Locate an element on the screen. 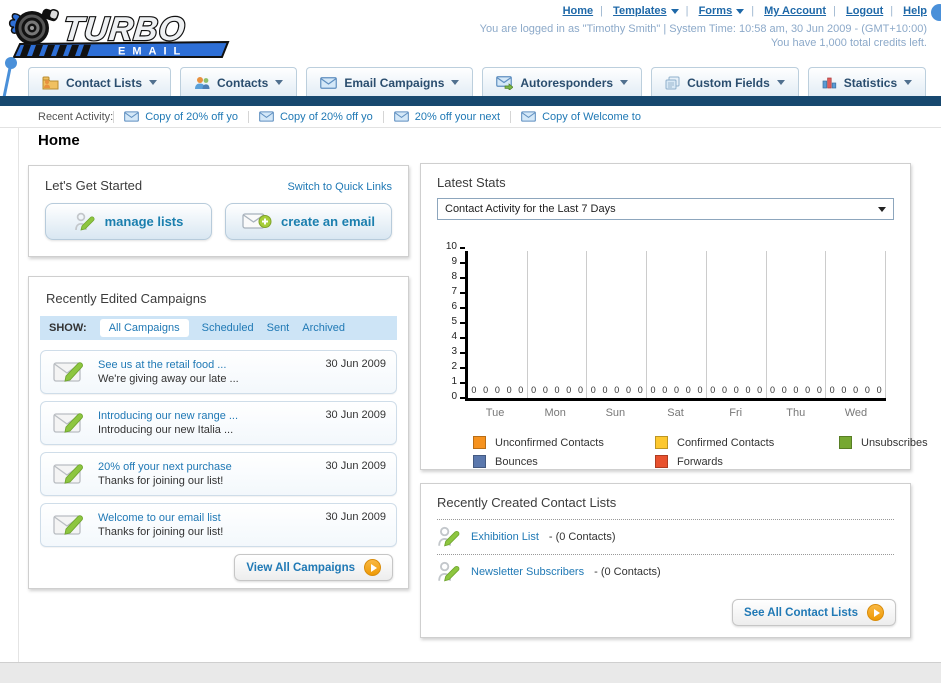 The height and width of the screenshot is (683, 941). manage-lists-label: manage lists is located at coordinates (144, 221).